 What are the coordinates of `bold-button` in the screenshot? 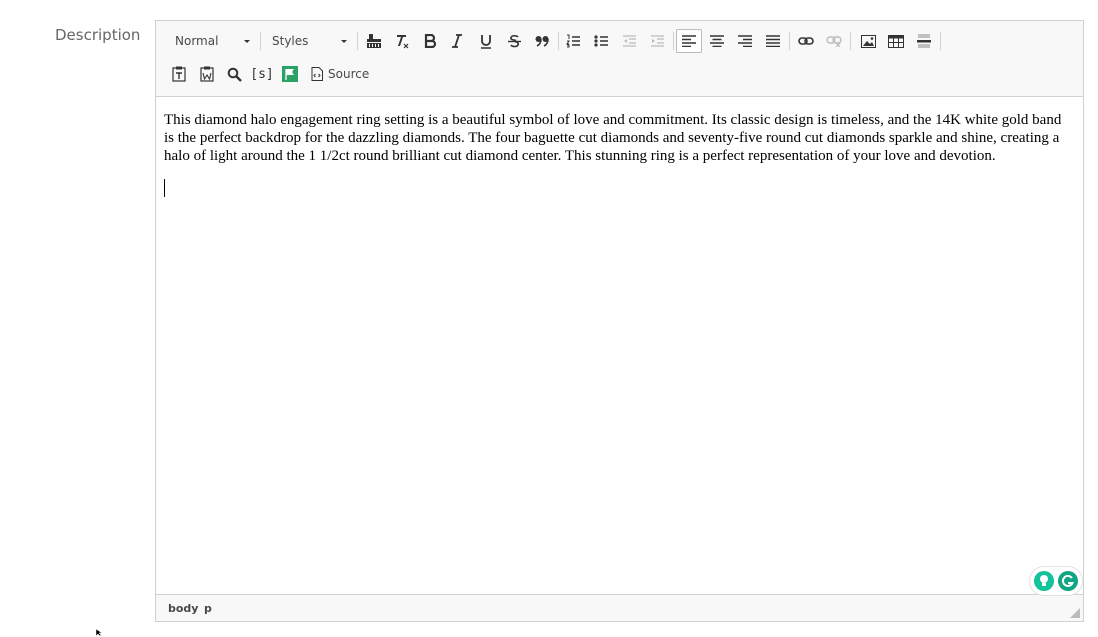 It's located at (430, 41).